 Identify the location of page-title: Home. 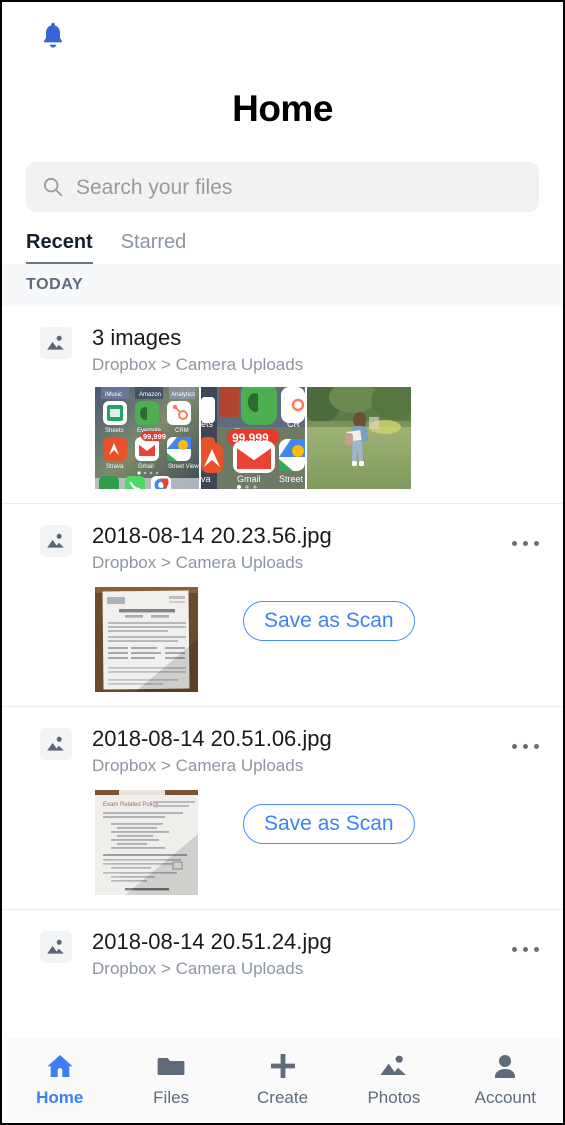
(282, 108).